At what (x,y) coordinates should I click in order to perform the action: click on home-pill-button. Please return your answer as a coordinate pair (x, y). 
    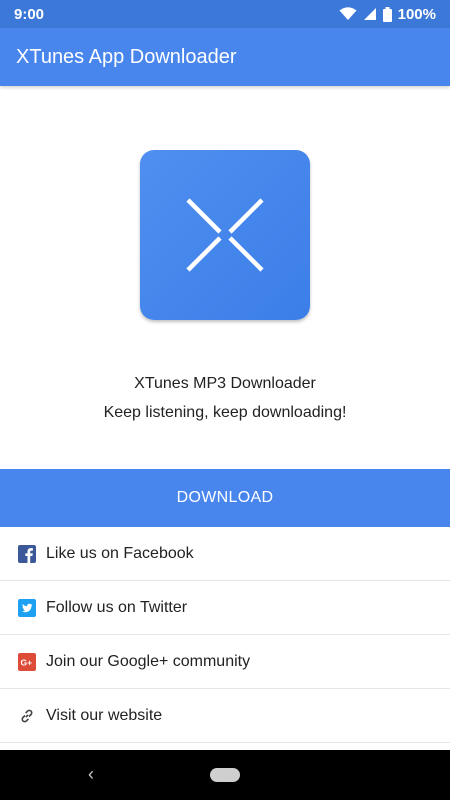
    Looking at the image, I should click on (225, 775).